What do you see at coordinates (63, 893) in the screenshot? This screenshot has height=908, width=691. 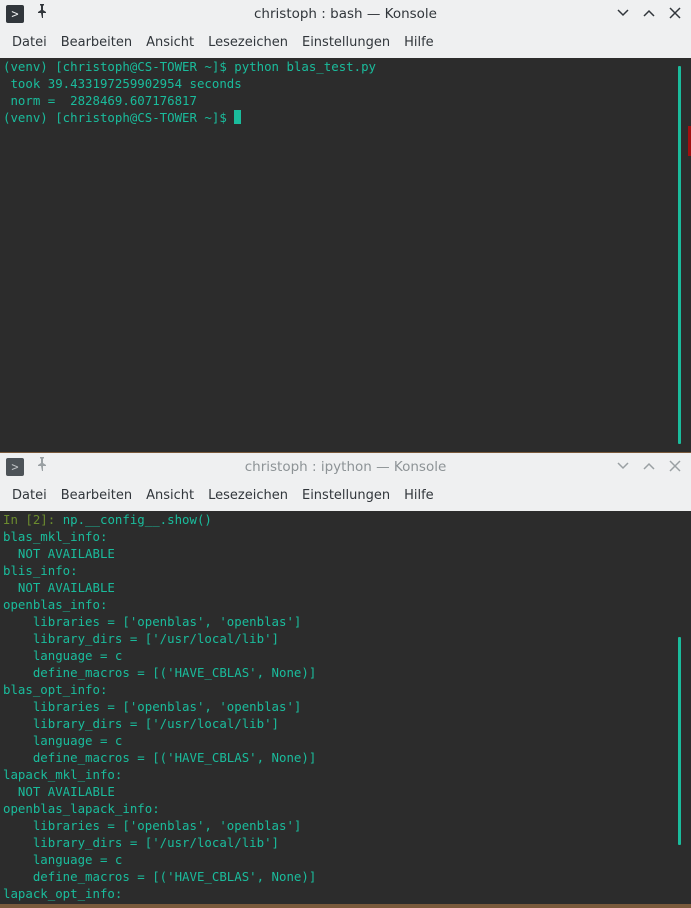 I see `output-line: lapack_opt_info:` at bounding box center [63, 893].